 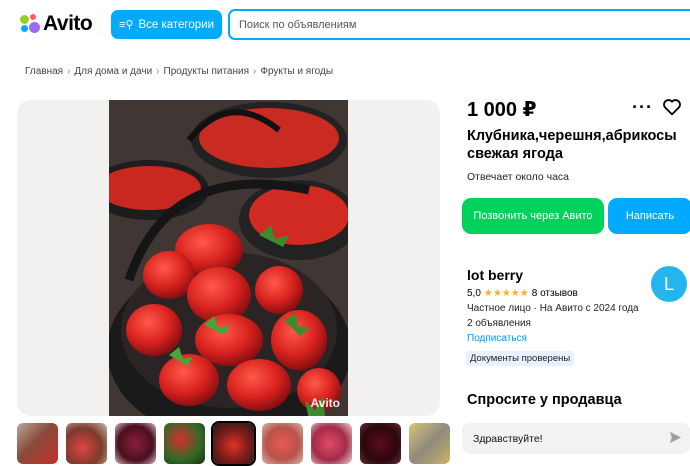 I want to click on thumbnail-active, so click(x=233, y=443).